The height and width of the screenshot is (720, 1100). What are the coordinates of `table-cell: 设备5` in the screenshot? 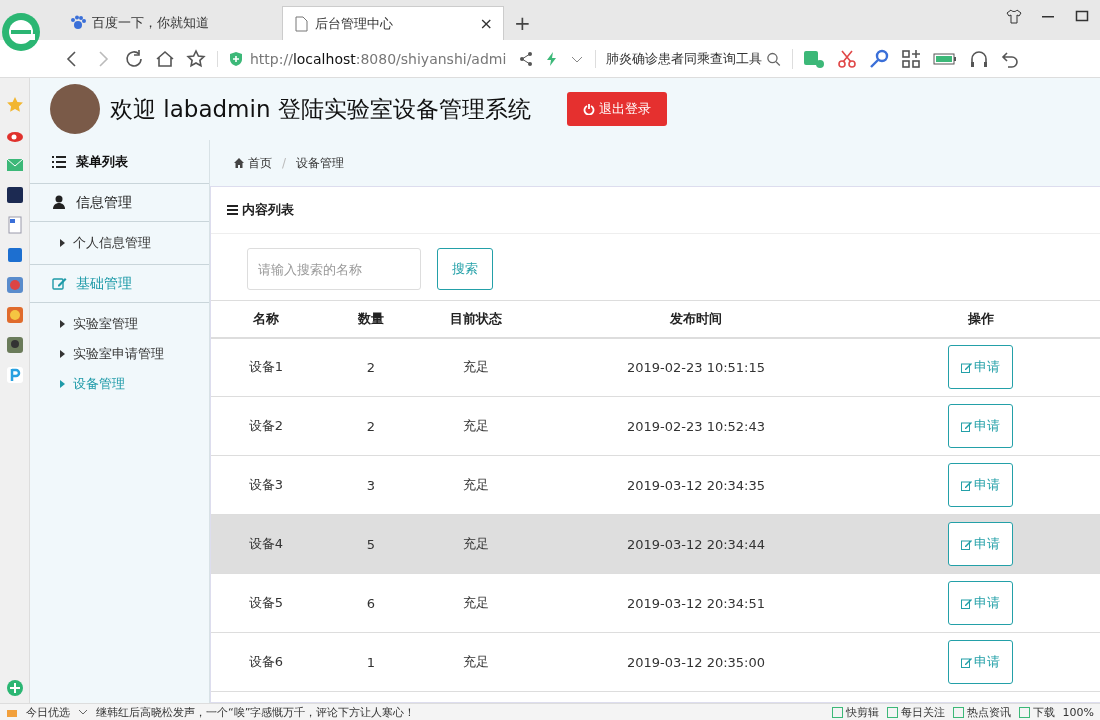 It's located at (266, 602).